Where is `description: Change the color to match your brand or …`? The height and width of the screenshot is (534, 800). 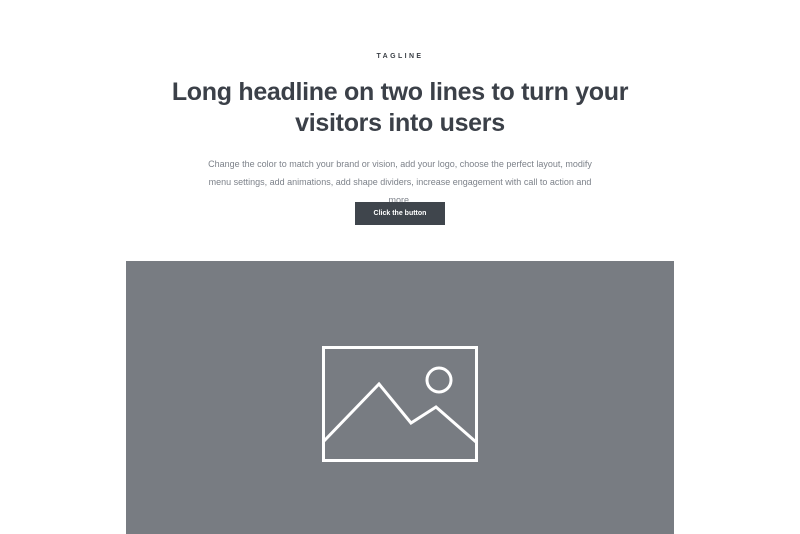 description: Change the color to match your brand or … is located at coordinates (400, 182).